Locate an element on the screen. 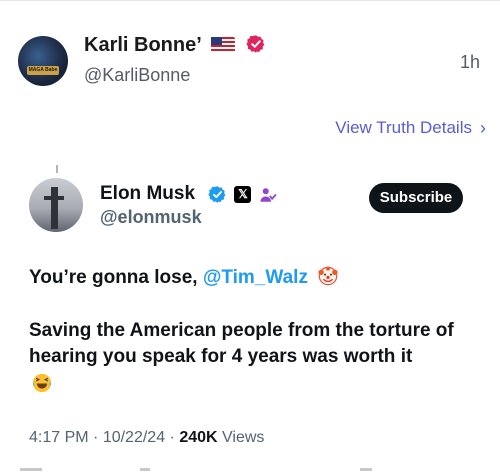 The width and height of the screenshot is (500, 476). views-label: Views is located at coordinates (241, 437).